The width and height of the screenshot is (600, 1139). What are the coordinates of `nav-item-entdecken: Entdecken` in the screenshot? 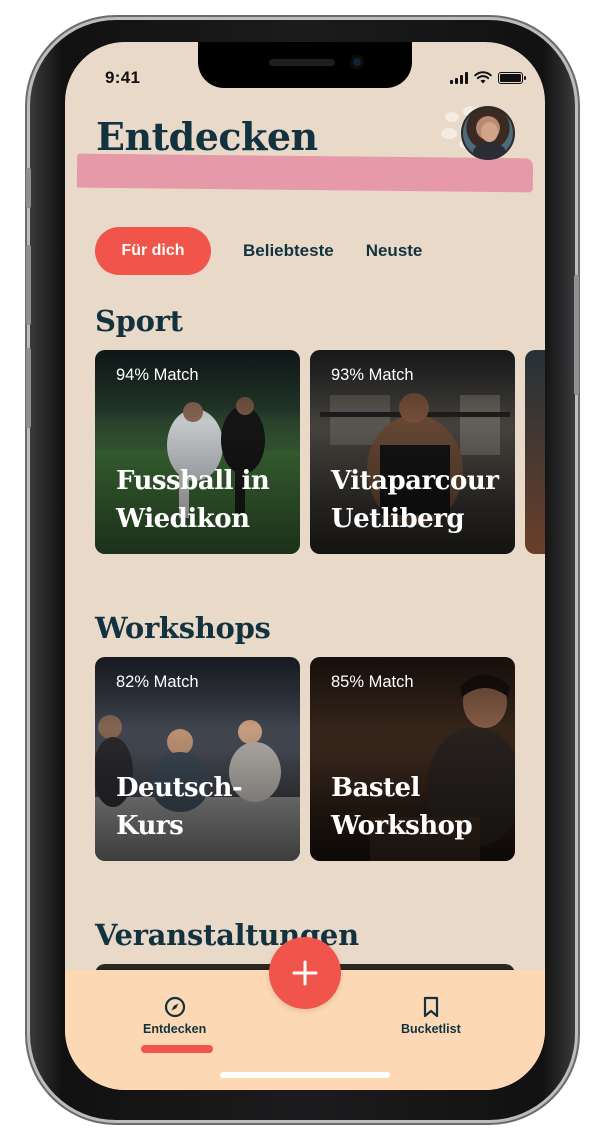 It's located at (174, 1016).